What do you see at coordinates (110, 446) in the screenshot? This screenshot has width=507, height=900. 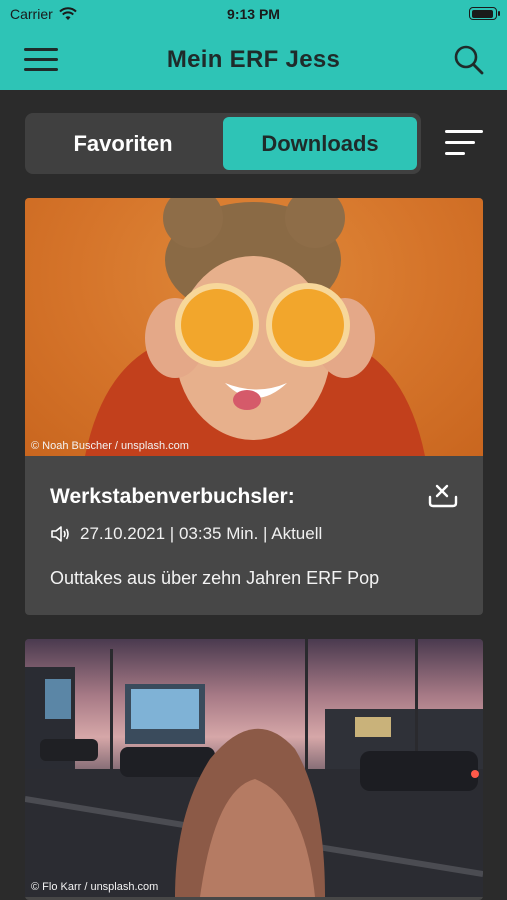 I see `image-credit: © Noah Buscher / unsplash.com` at bounding box center [110, 446].